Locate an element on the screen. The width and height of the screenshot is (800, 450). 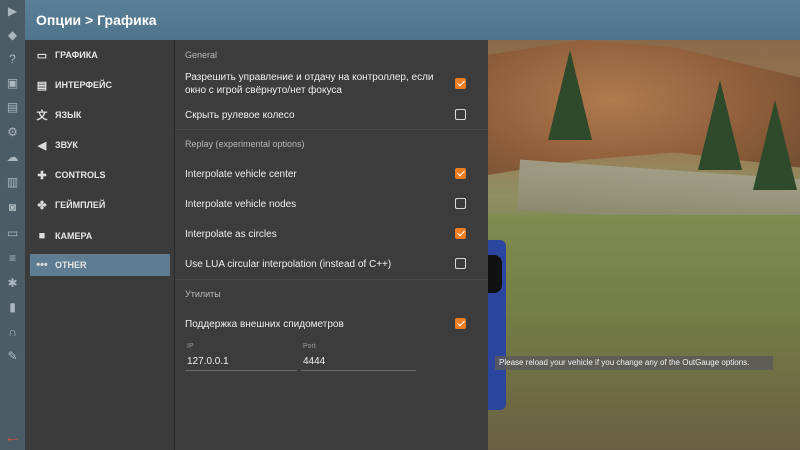
window-icon: ▭ is located at coordinates (12, 233).